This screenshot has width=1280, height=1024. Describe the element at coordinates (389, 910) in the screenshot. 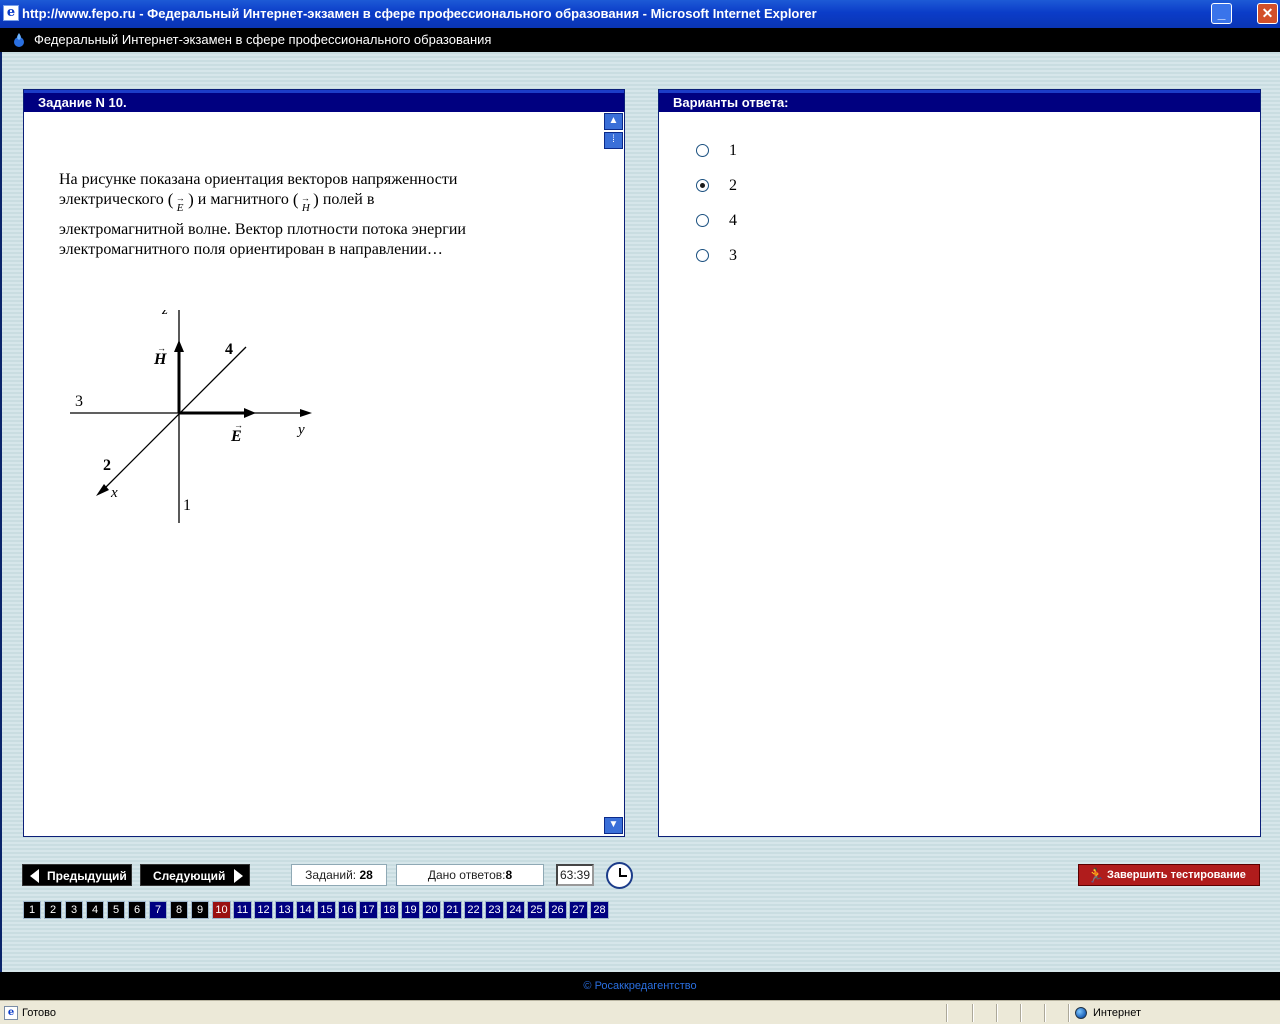

I see `page-button-18: 18` at that location.